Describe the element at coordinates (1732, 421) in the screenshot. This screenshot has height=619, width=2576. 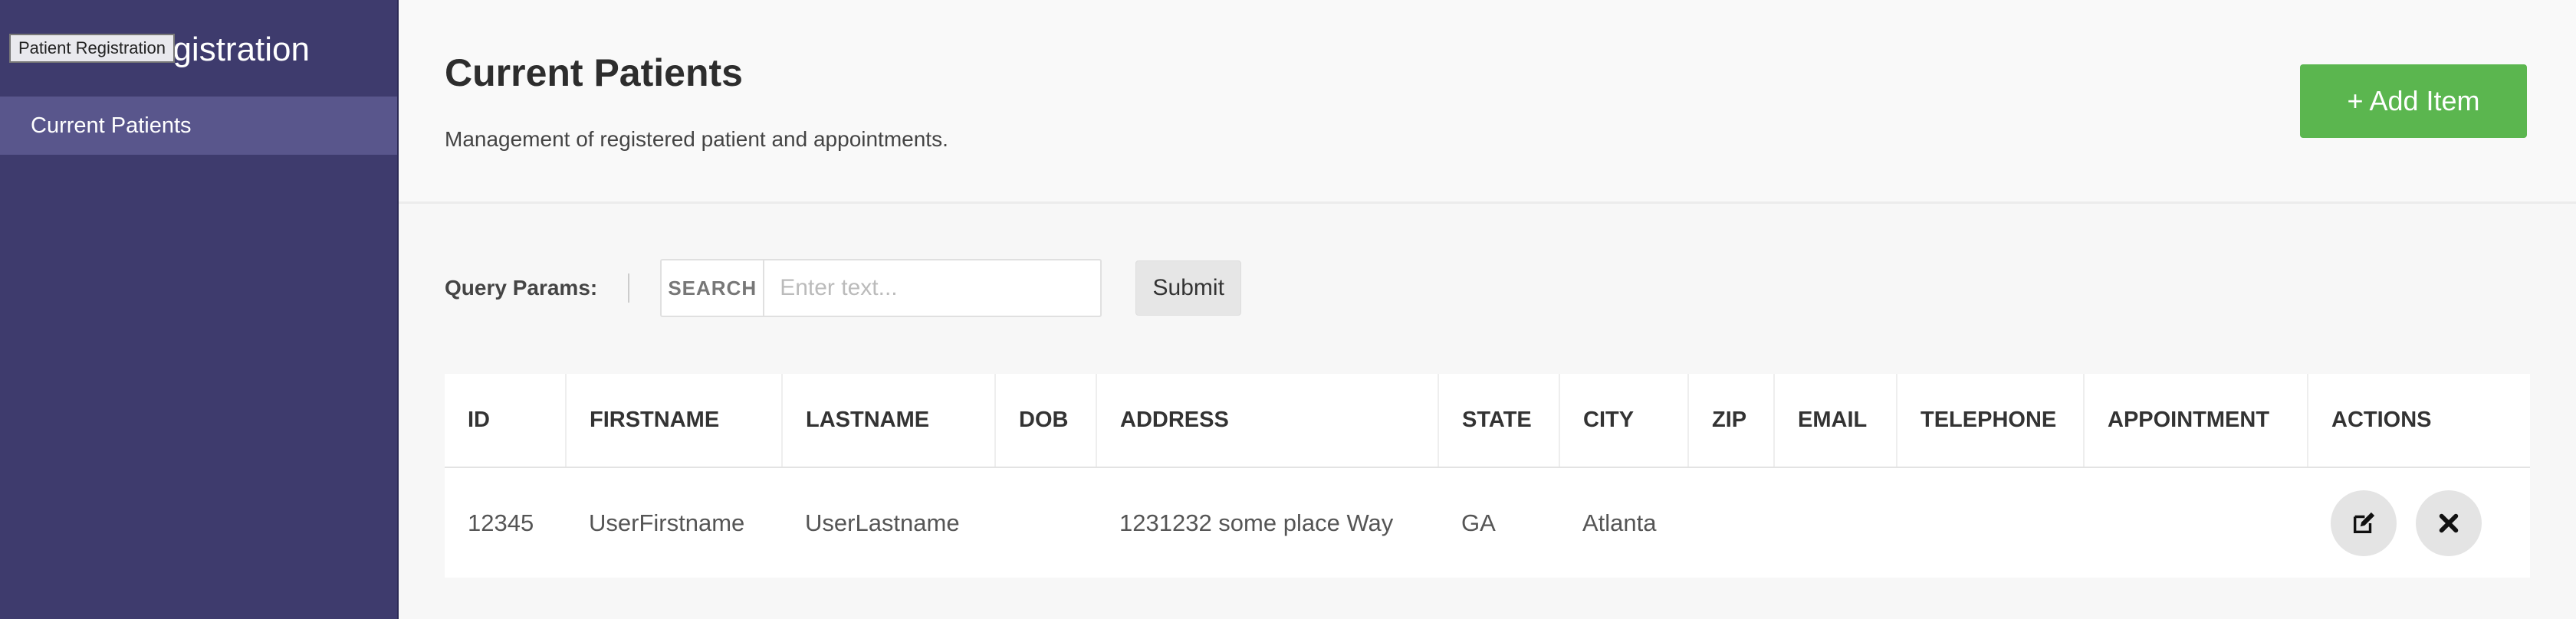
I see `column-header-zip: ZIP` at that location.